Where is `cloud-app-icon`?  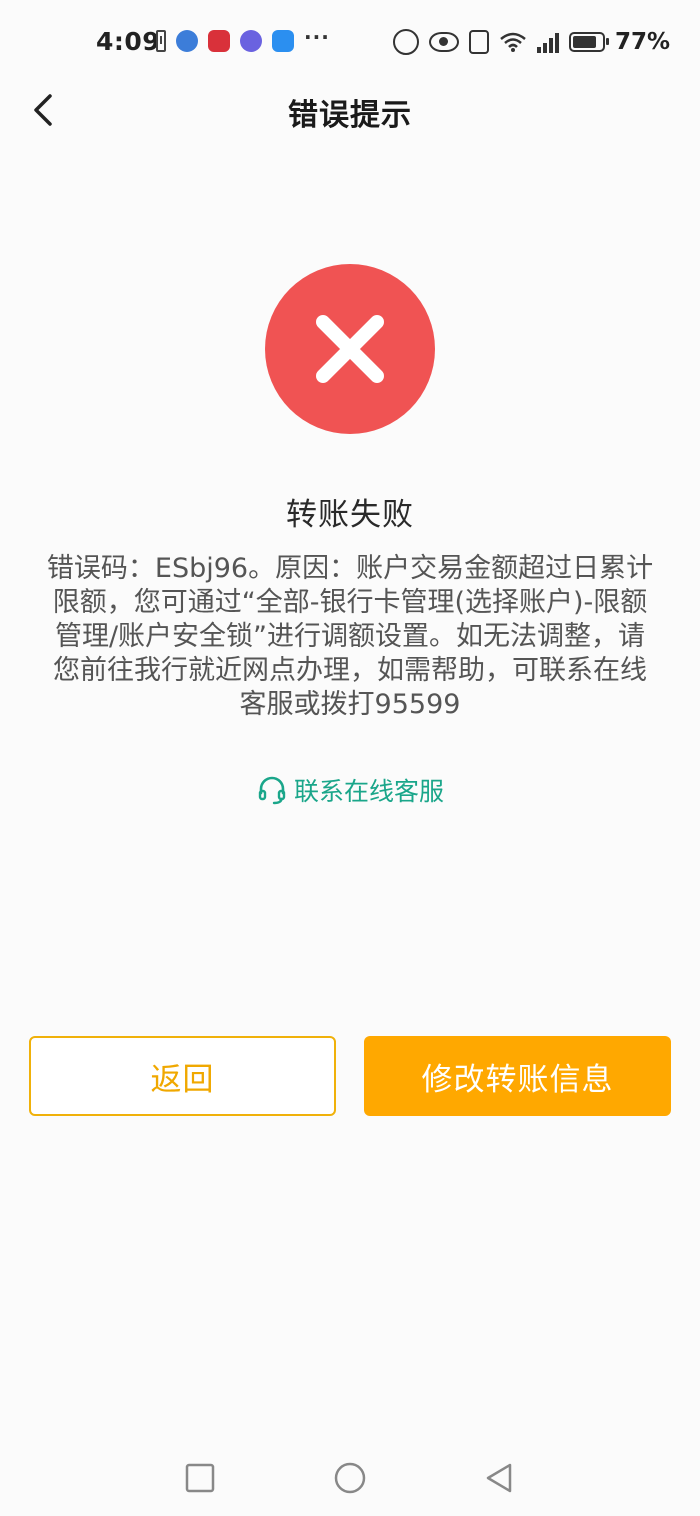 cloud-app-icon is located at coordinates (283, 41).